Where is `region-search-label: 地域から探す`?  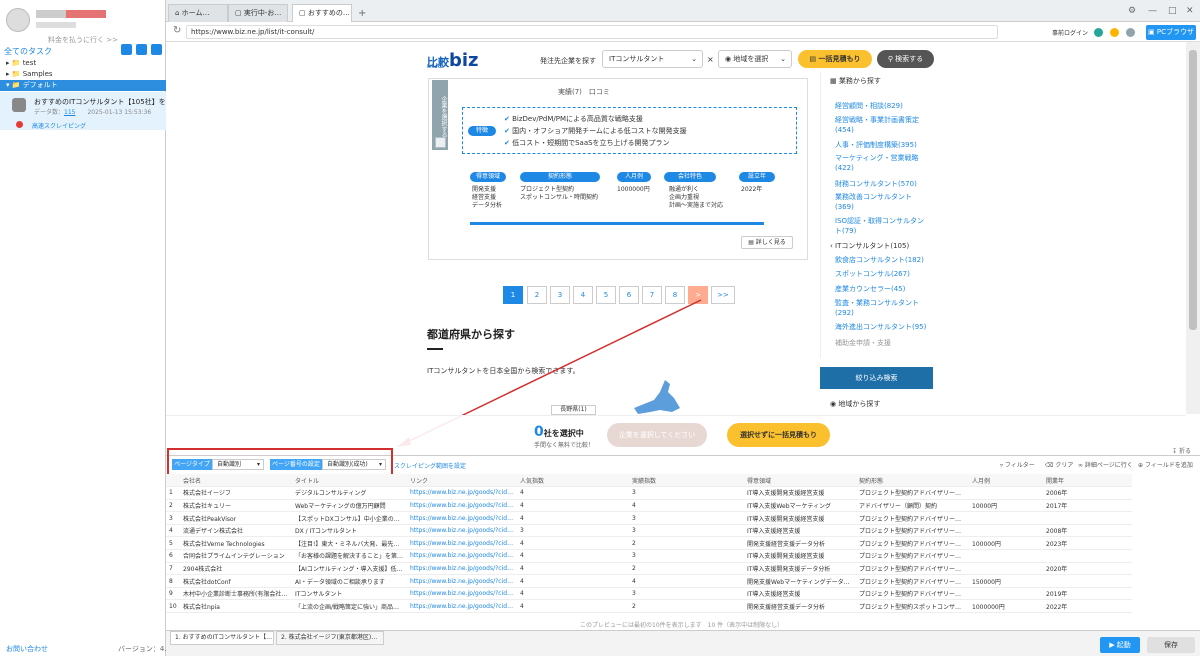
region-search-label: 地域から探す is located at coordinates (859, 404).